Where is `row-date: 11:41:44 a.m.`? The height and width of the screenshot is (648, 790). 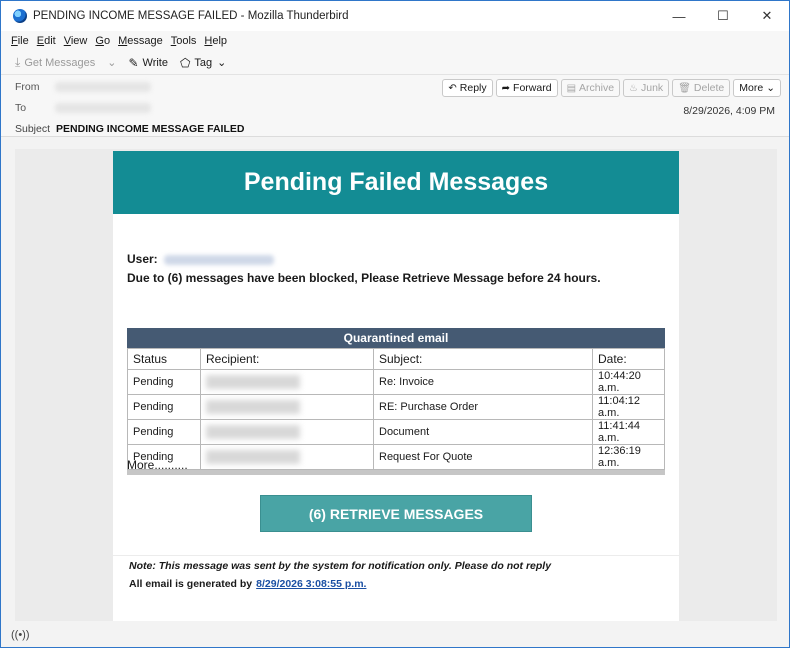 row-date: 11:41:44 a.m. is located at coordinates (628, 432).